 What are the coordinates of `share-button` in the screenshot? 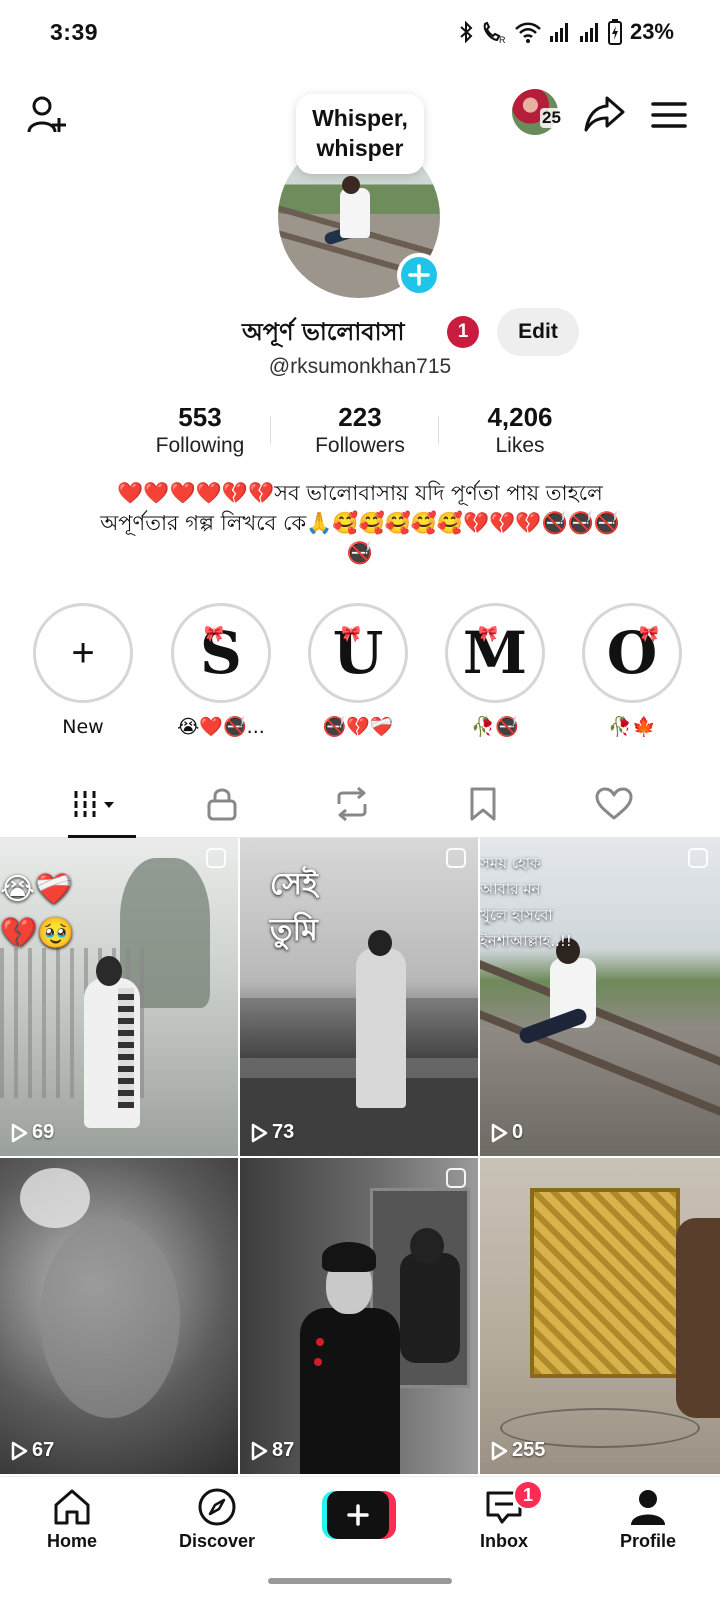 It's located at (604, 114).